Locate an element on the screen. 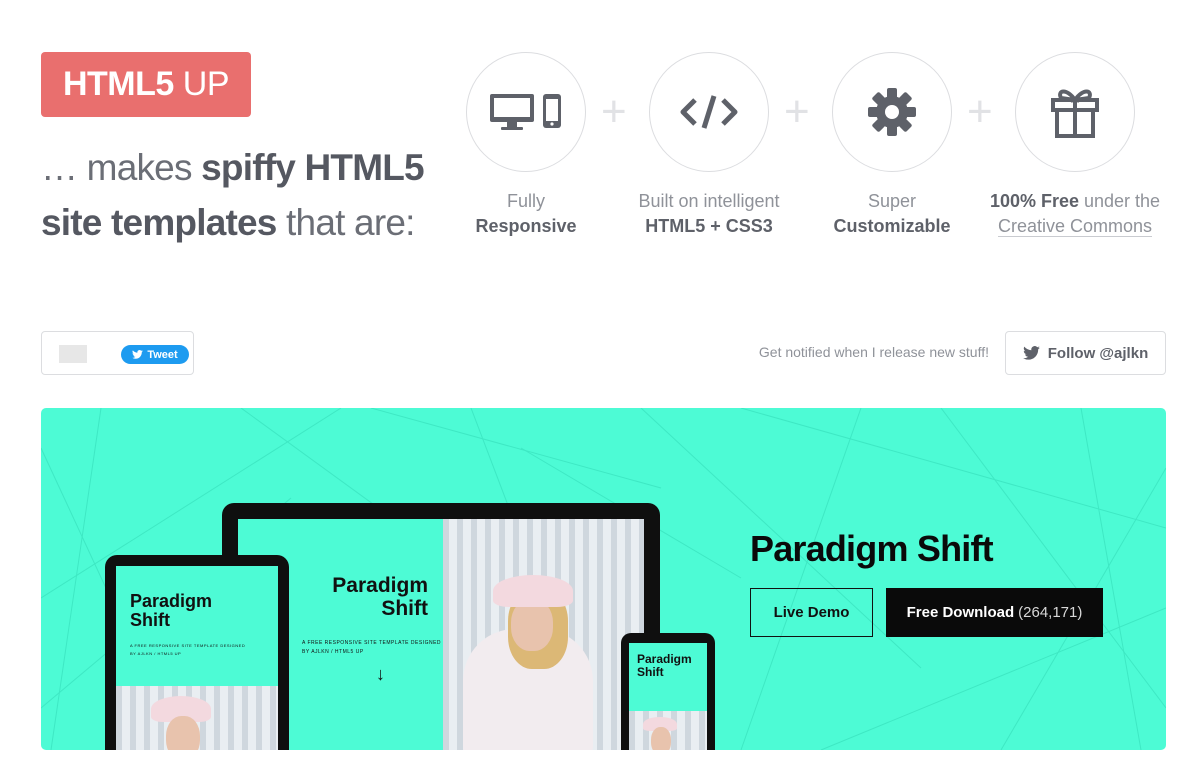 This screenshot has width=1192, height=762. tagline-part2: that are: is located at coordinates (345, 222).